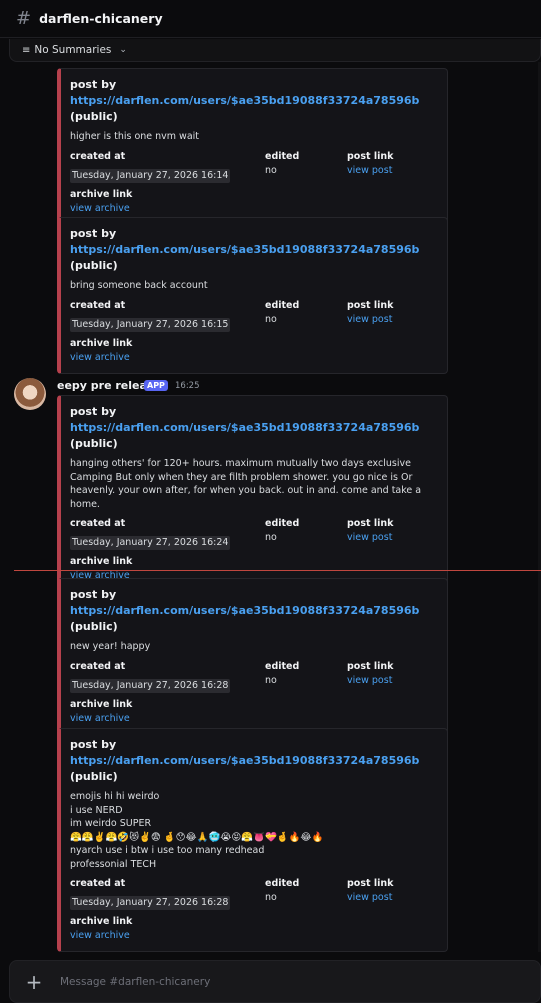 Image resolution: width=541 pixels, height=1003 pixels. Describe the element at coordinates (187, 386) in the screenshot. I see `message-timestamp: 16:25` at that location.